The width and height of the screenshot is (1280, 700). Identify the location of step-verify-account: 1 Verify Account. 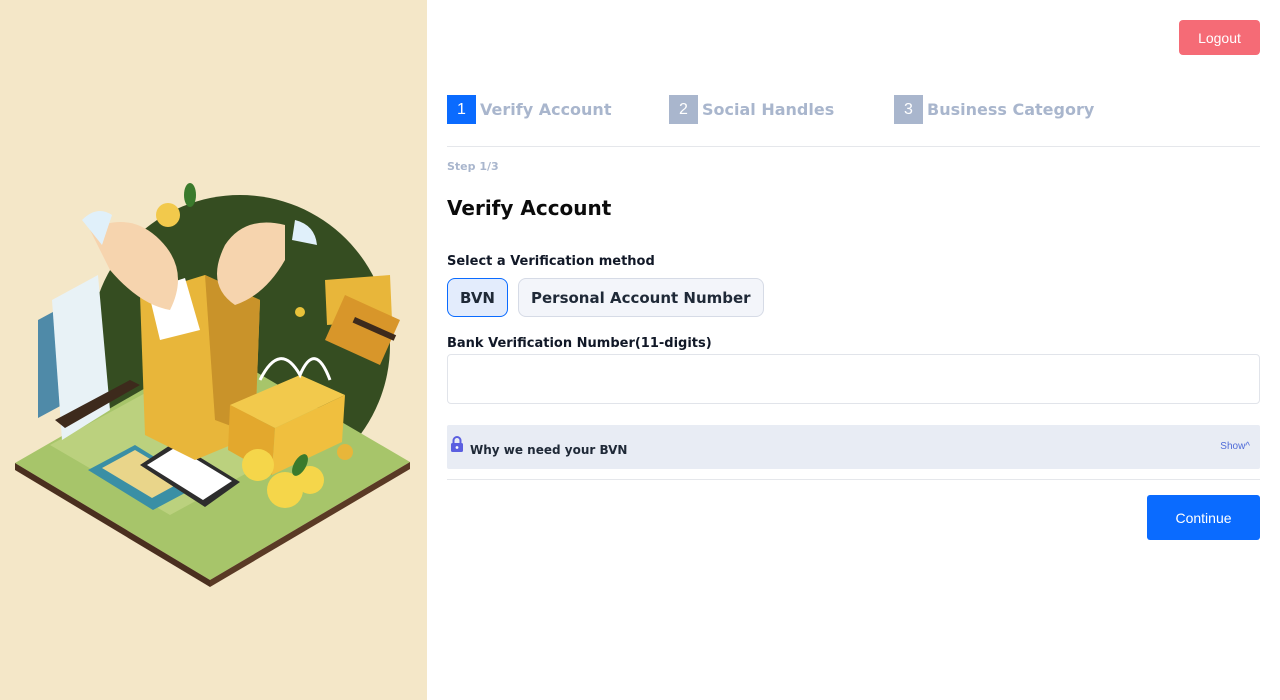
(529, 109).